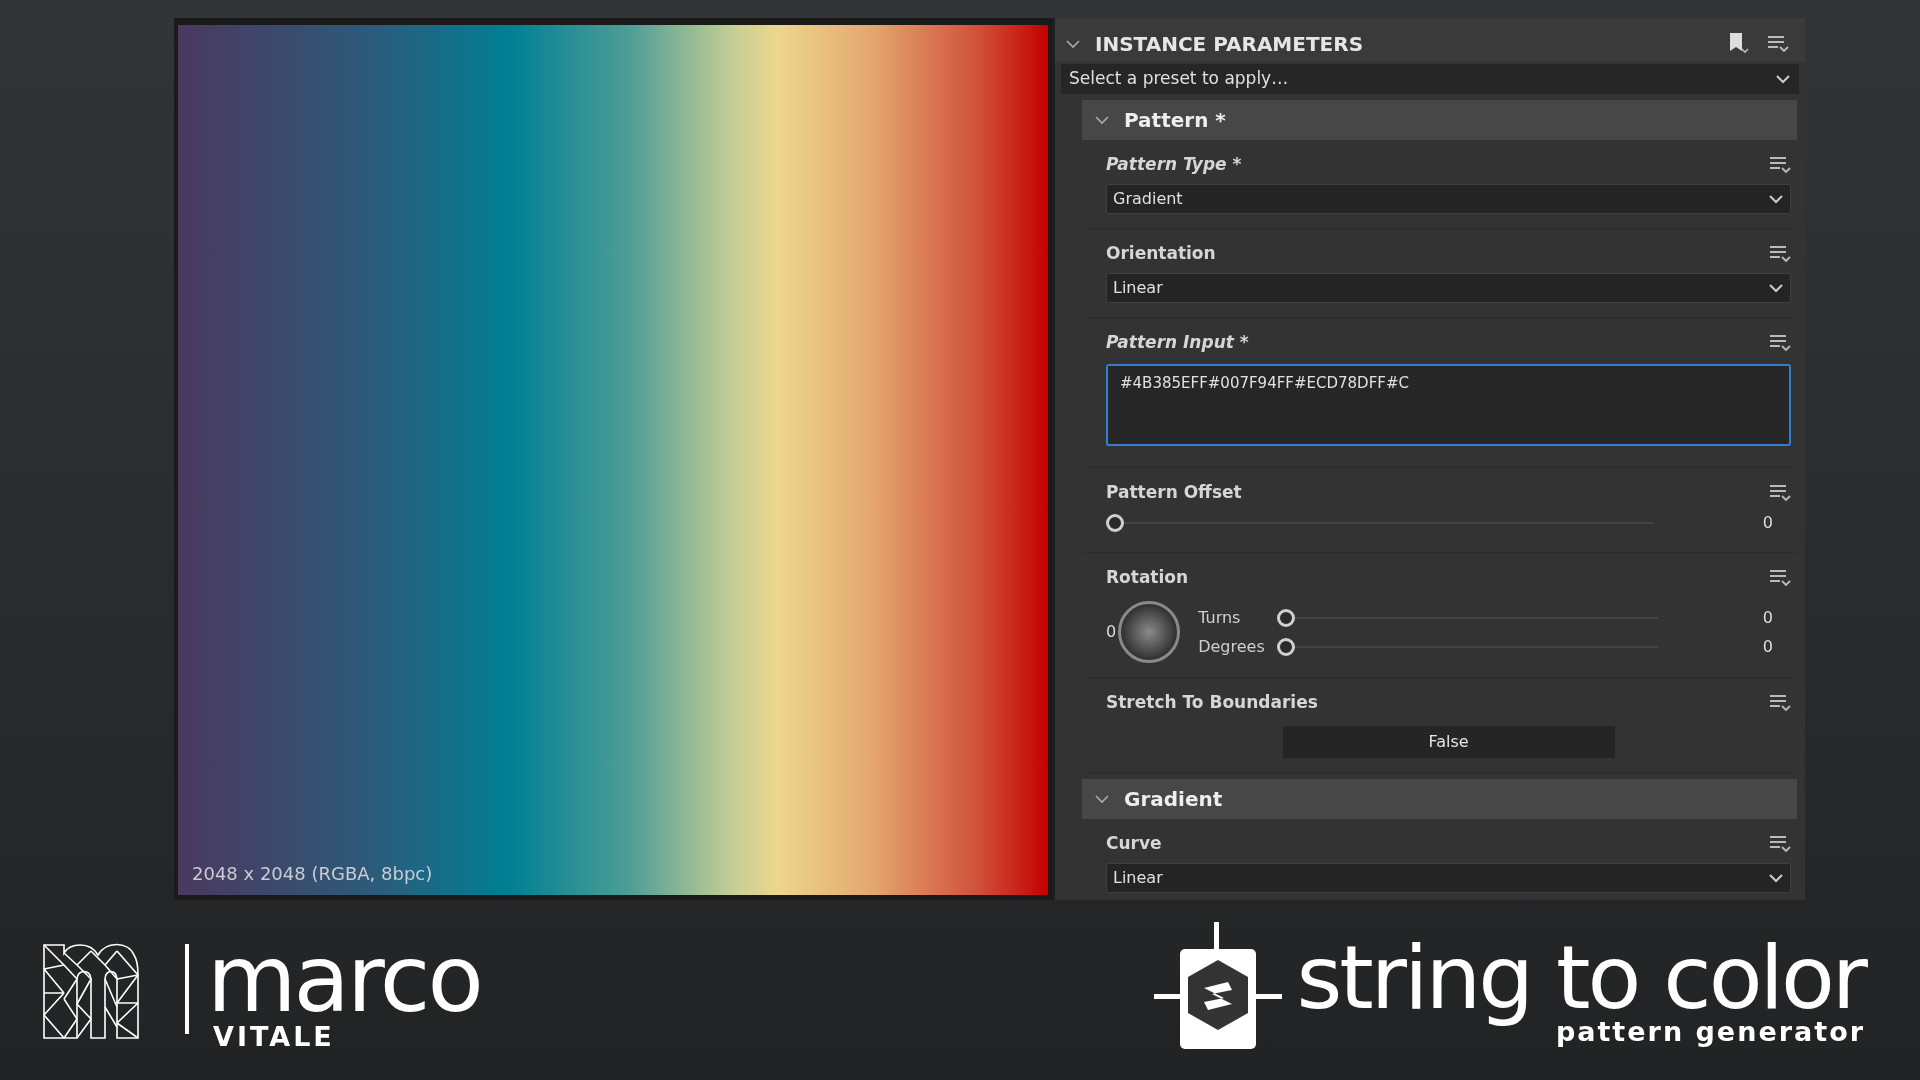  What do you see at coordinates (312, 874) in the screenshot?
I see `image-info: 2048 x 2048 (RGBA, 8bpc)` at bounding box center [312, 874].